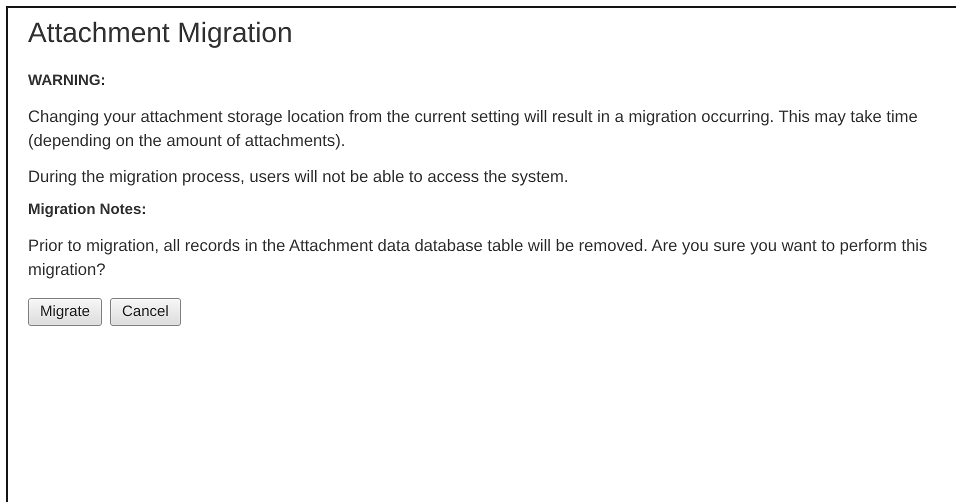 The image size is (956, 502). I want to click on message-text: Changing your attachment storage location from the current setting will result in a migration occurring. This may take time (depending on the amount of attachments)., so click(473, 129).